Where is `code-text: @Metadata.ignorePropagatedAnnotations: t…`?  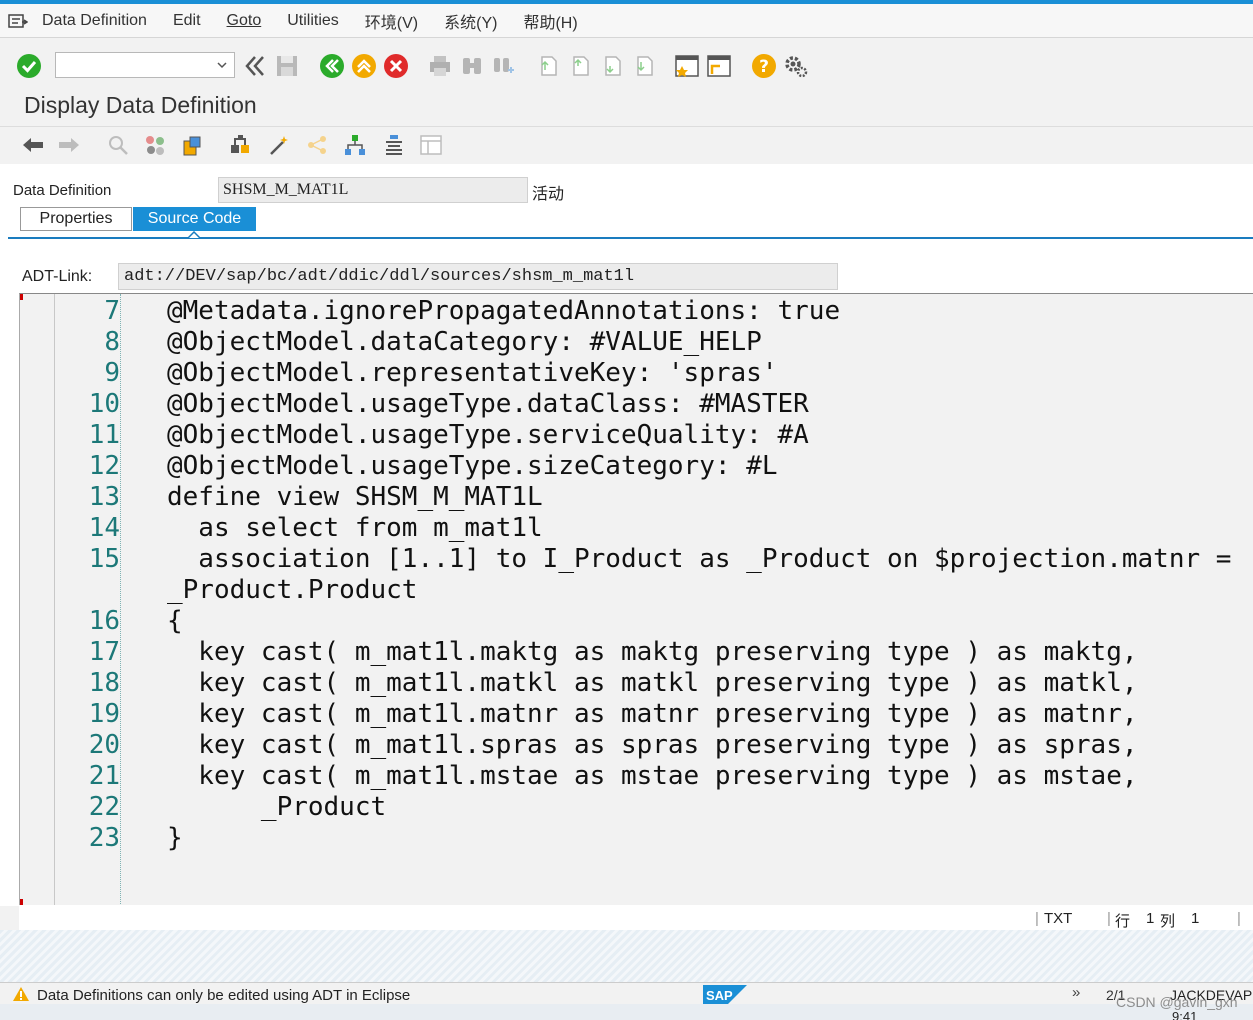
code-text: @Metadata.ignorePropagatedAnnotations: t… is located at coordinates (503, 311).